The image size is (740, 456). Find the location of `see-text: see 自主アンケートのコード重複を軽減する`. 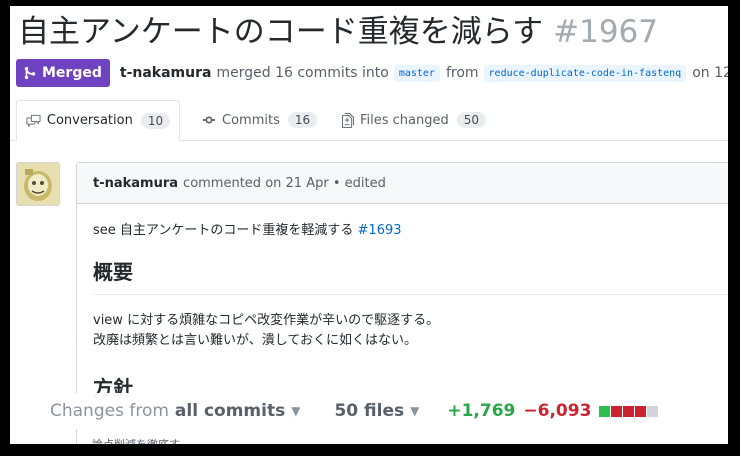

see-text: see 自主アンケートのコード重複を軽減する is located at coordinates (223, 230).